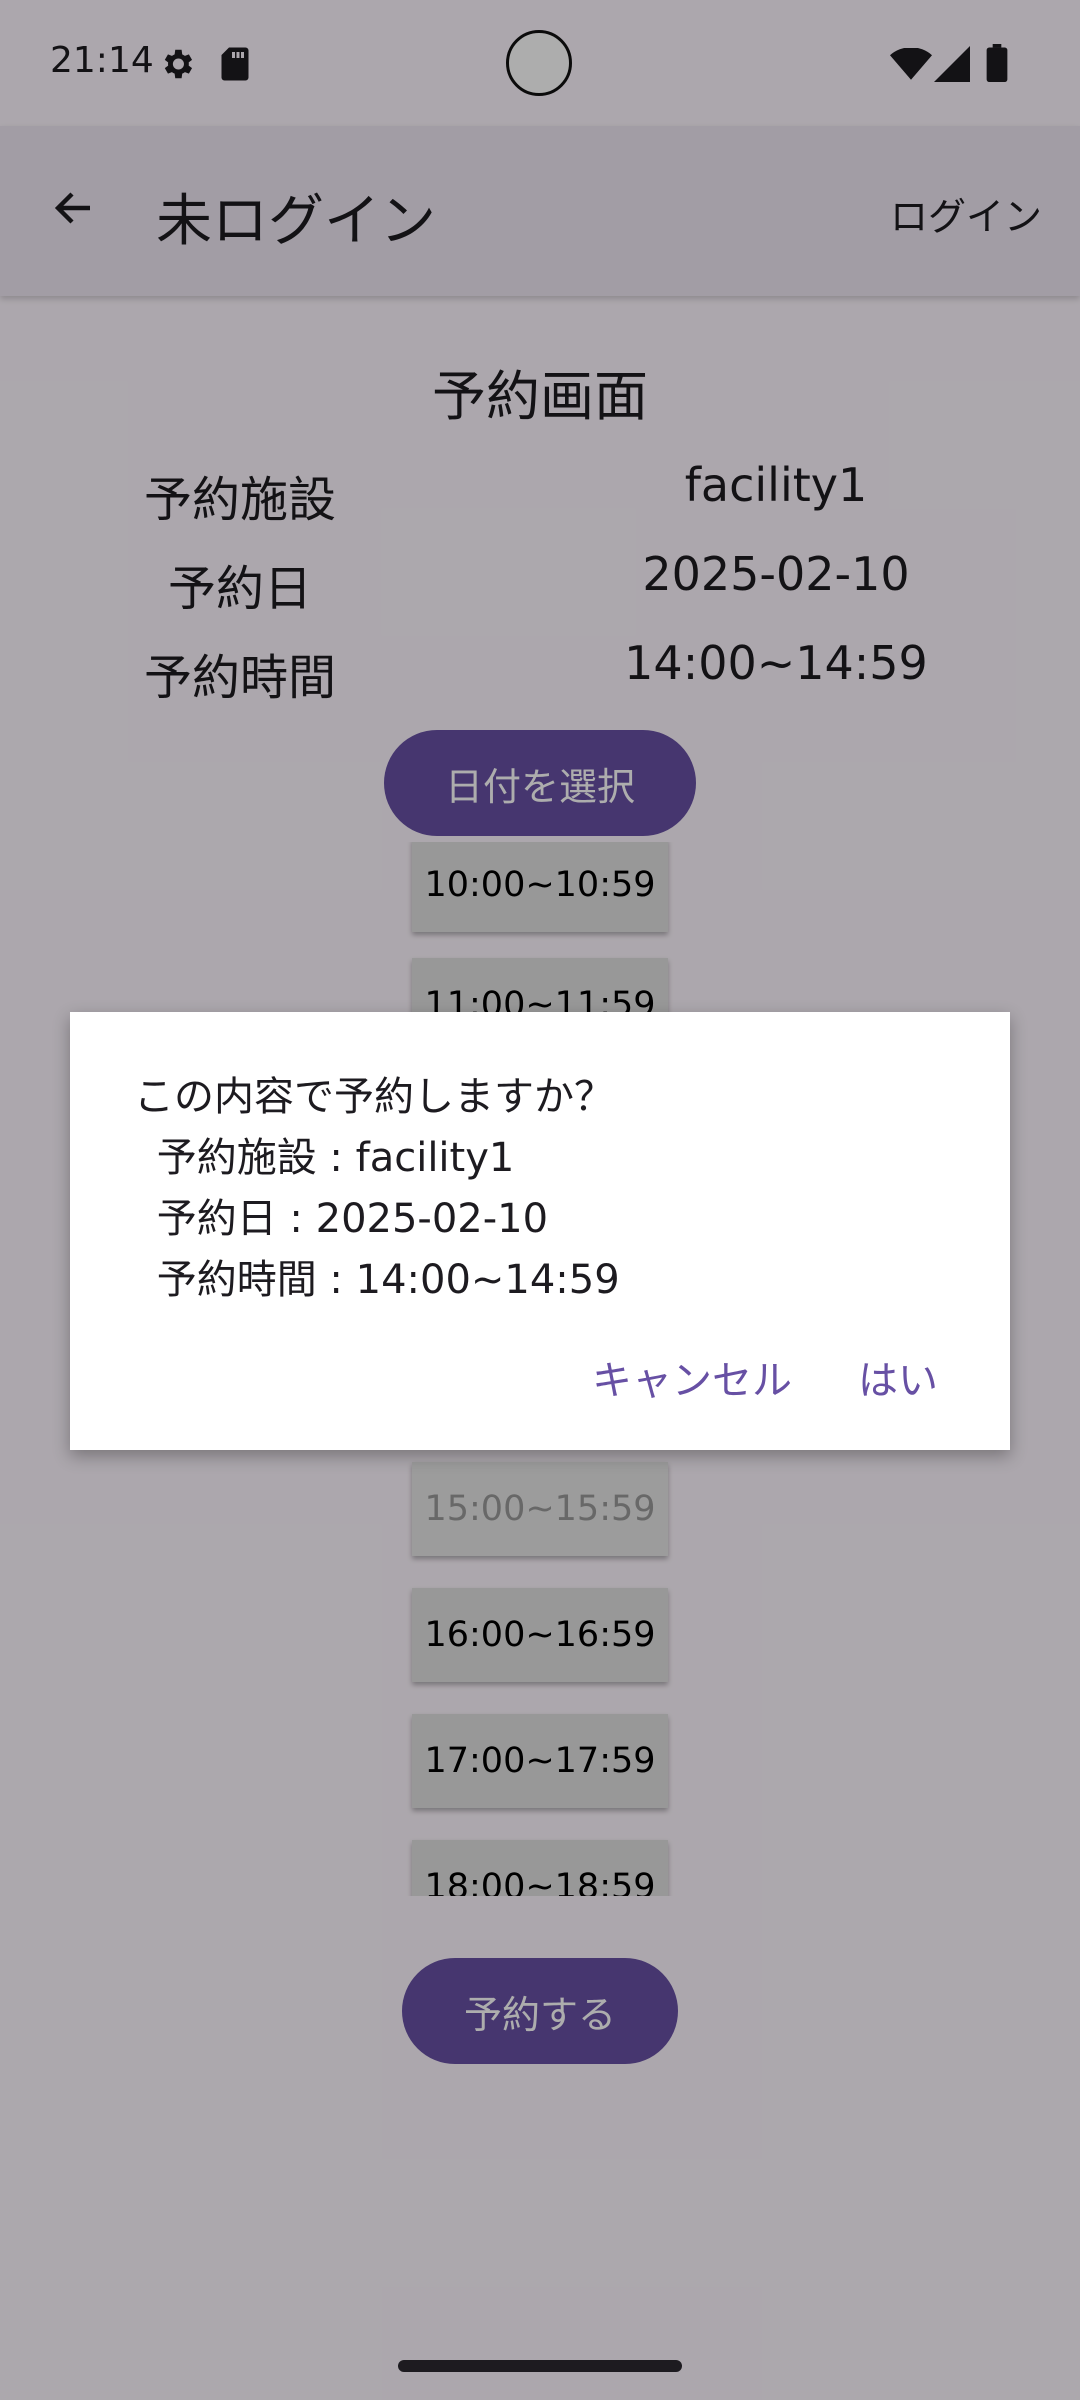 The image size is (1080, 2400). What do you see at coordinates (346, 1219) in the screenshot?
I see `dialog-date-line: 予約日 : 2025-02-10` at bounding box center [346, 1219].